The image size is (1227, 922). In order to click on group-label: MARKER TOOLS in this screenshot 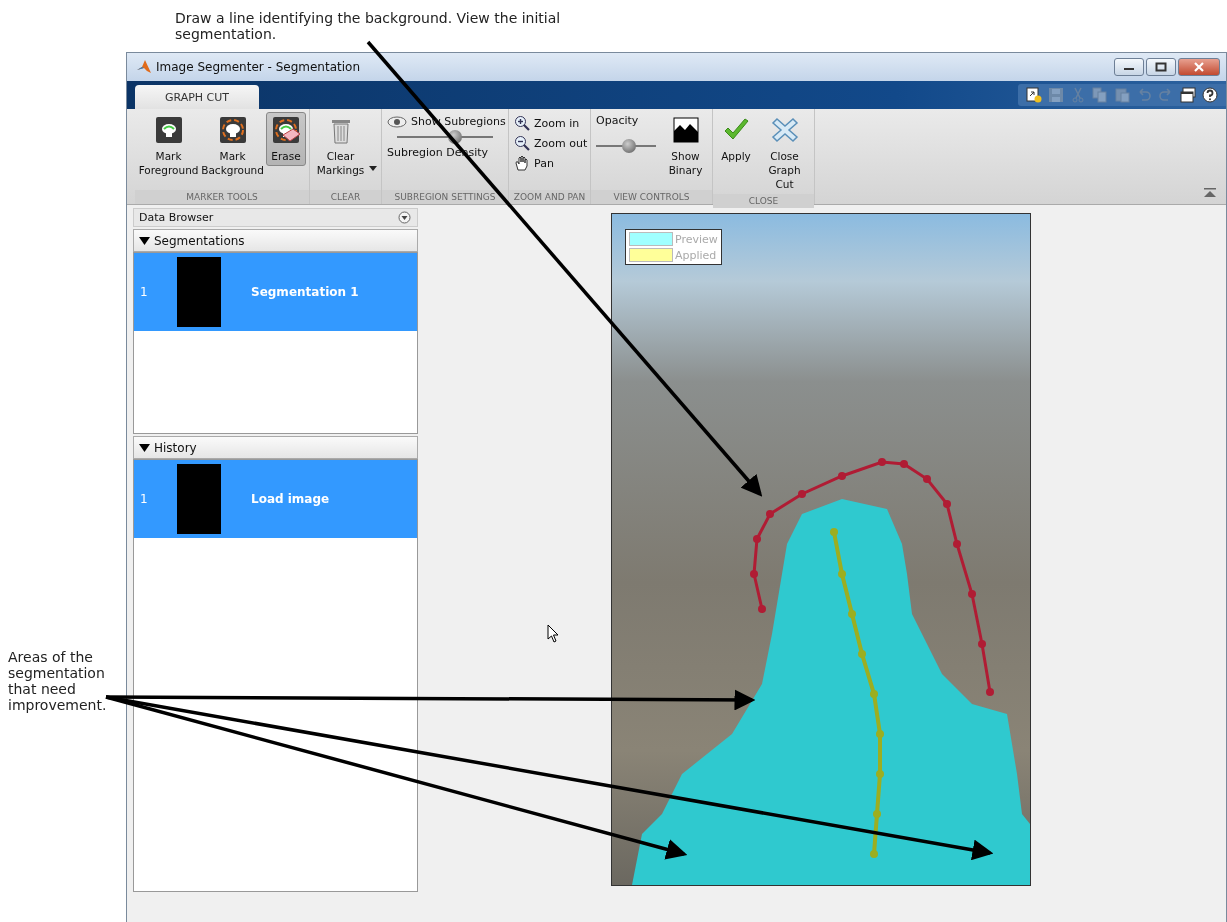, I will do `click(222, 197)`.